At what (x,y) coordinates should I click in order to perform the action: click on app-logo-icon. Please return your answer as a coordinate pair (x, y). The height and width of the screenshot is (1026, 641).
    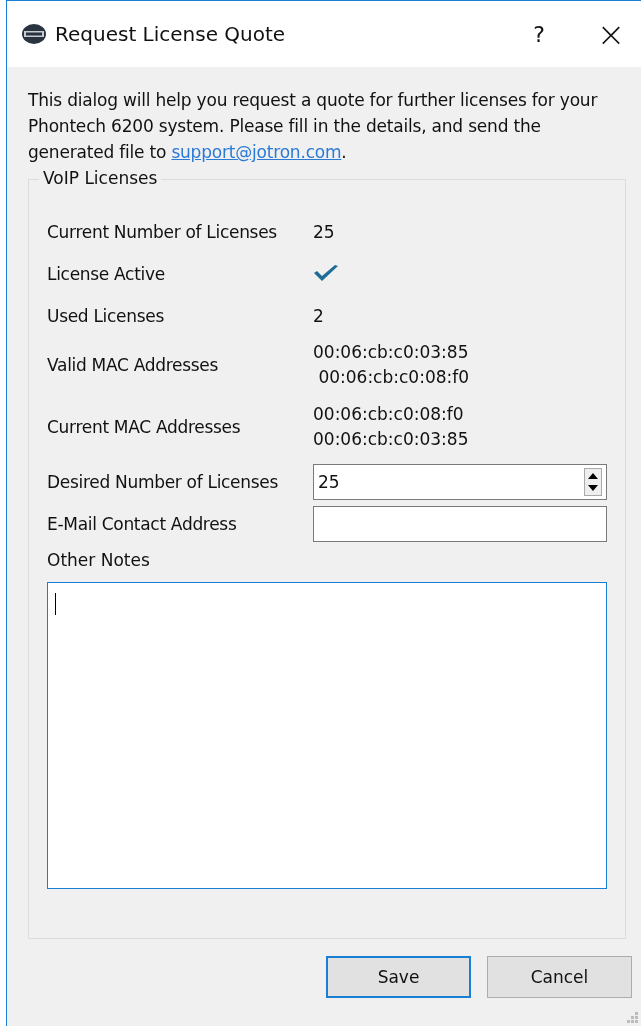
    Looking at the image, I should click on (34, 34).